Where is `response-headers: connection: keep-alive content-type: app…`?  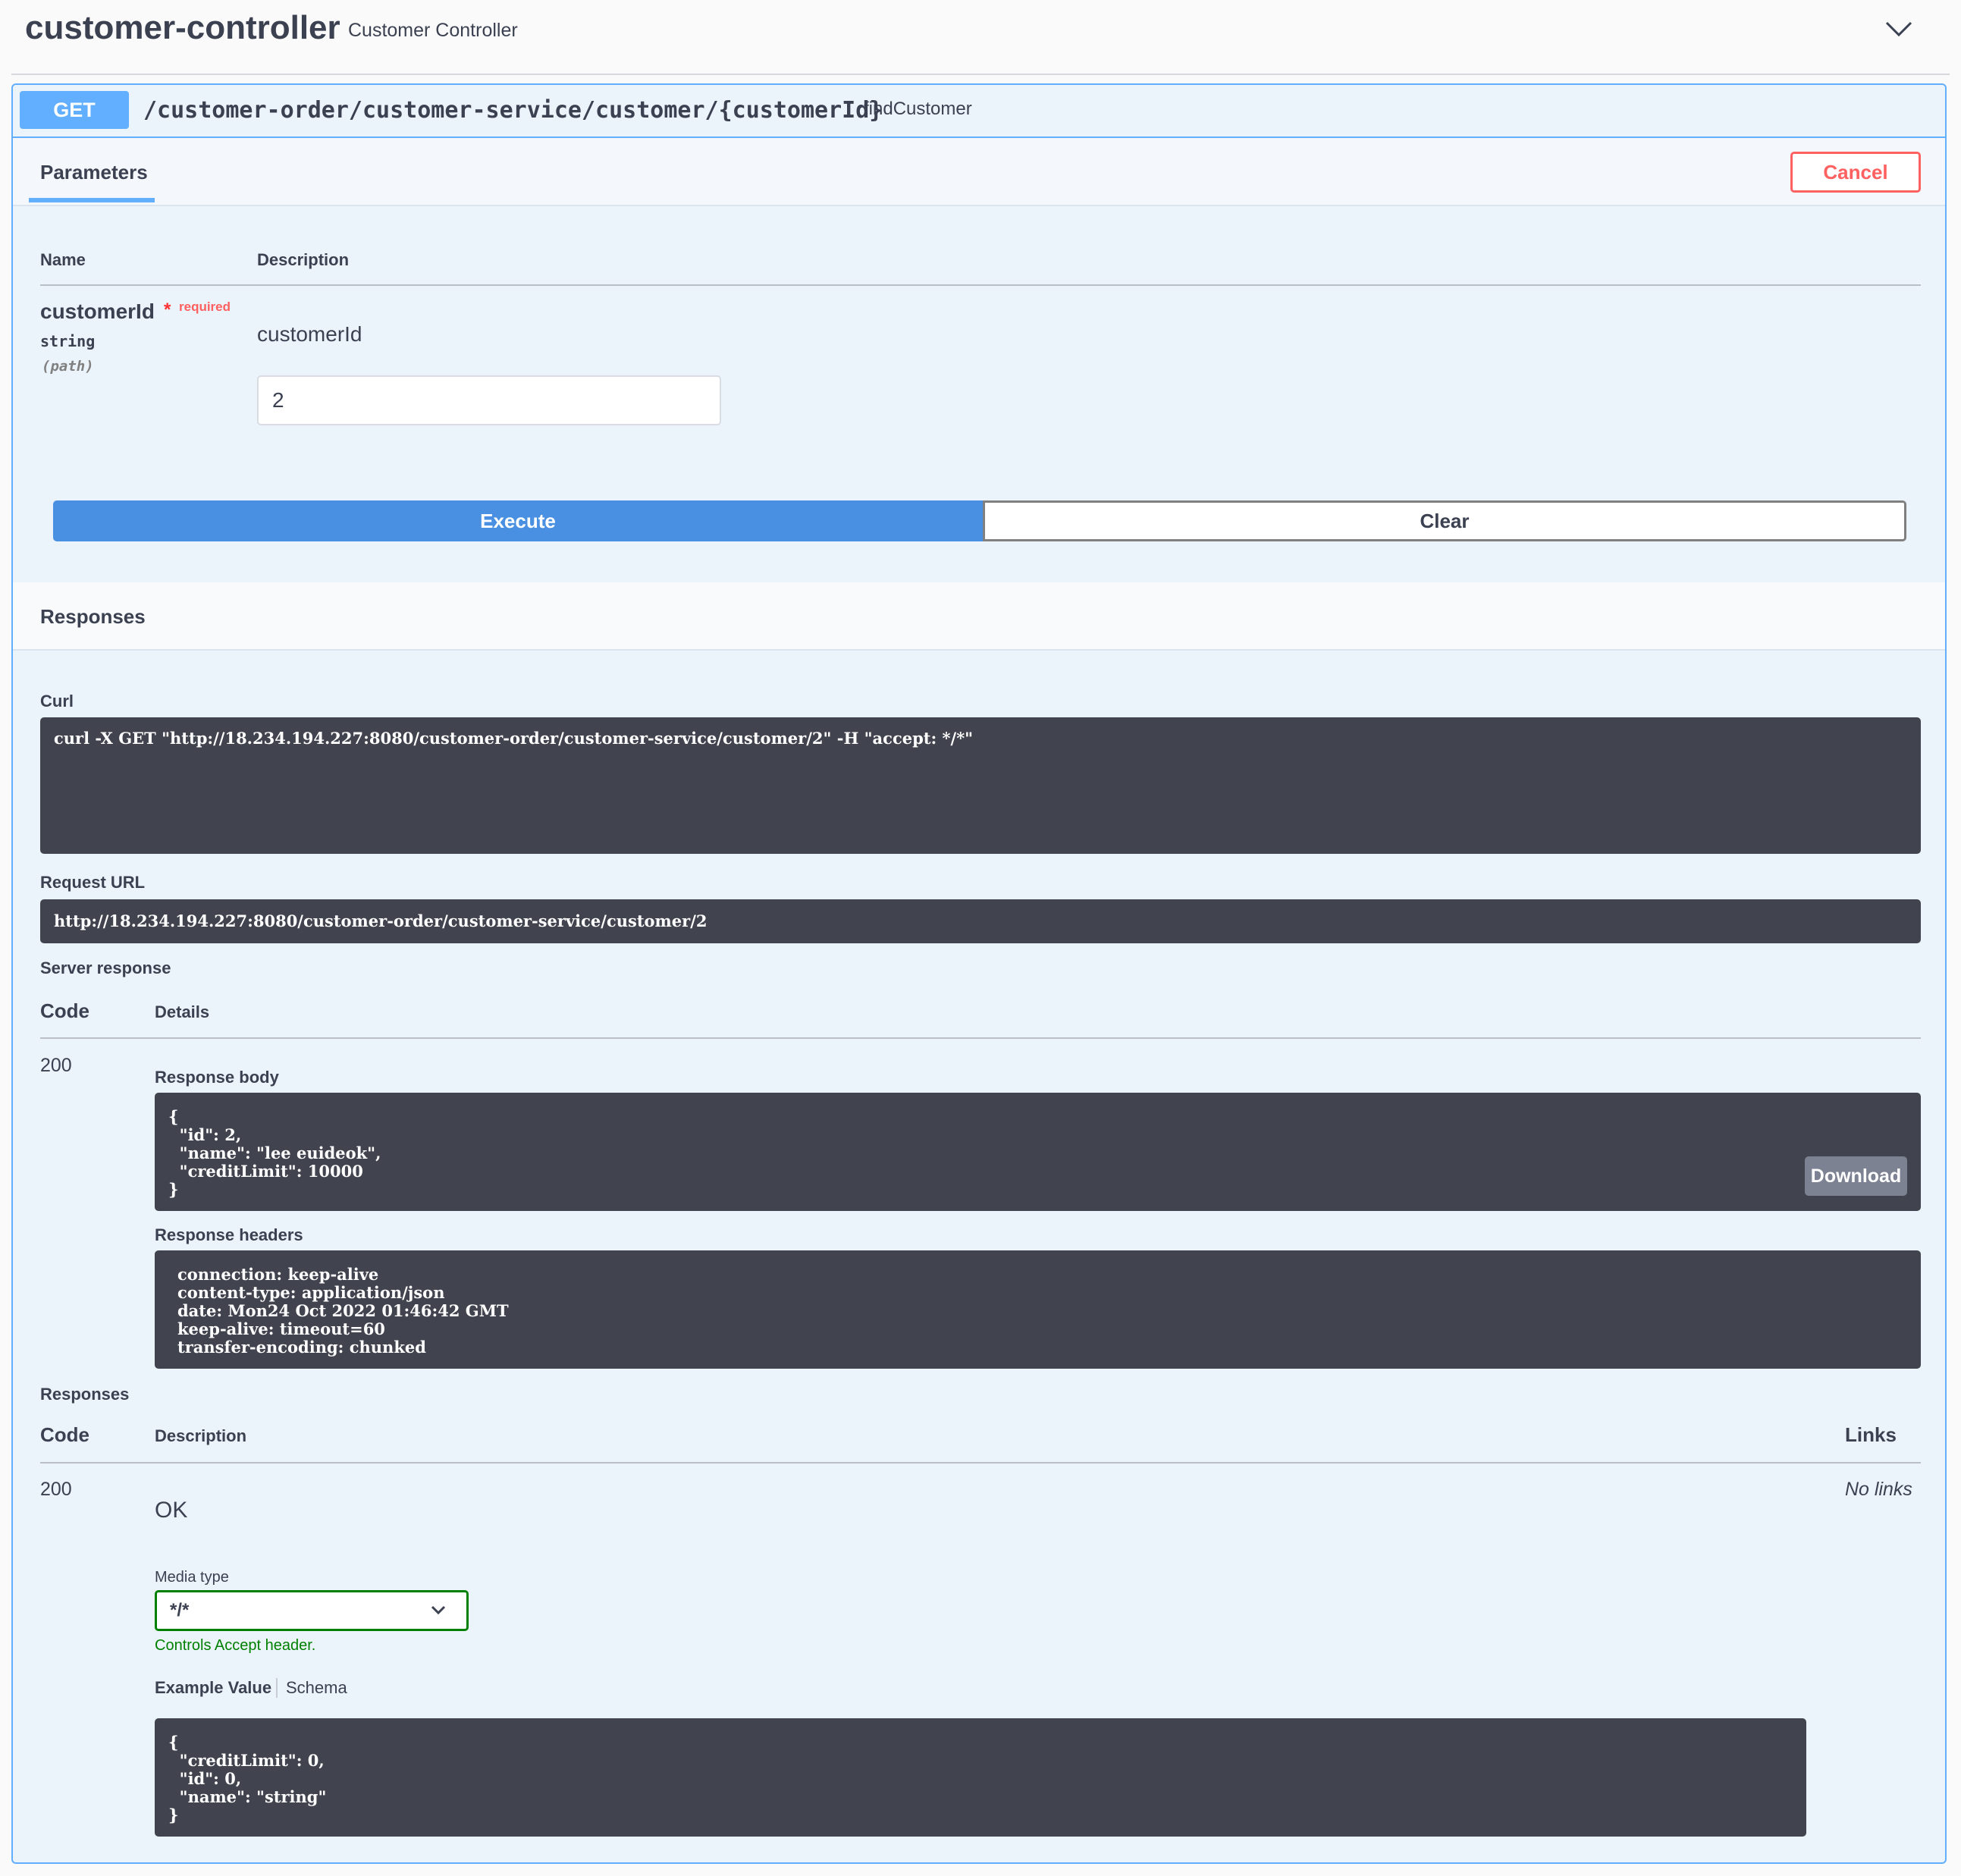 response-headers: connection: keep-alive content-type: app… is located at coordinates (1038, 1309).